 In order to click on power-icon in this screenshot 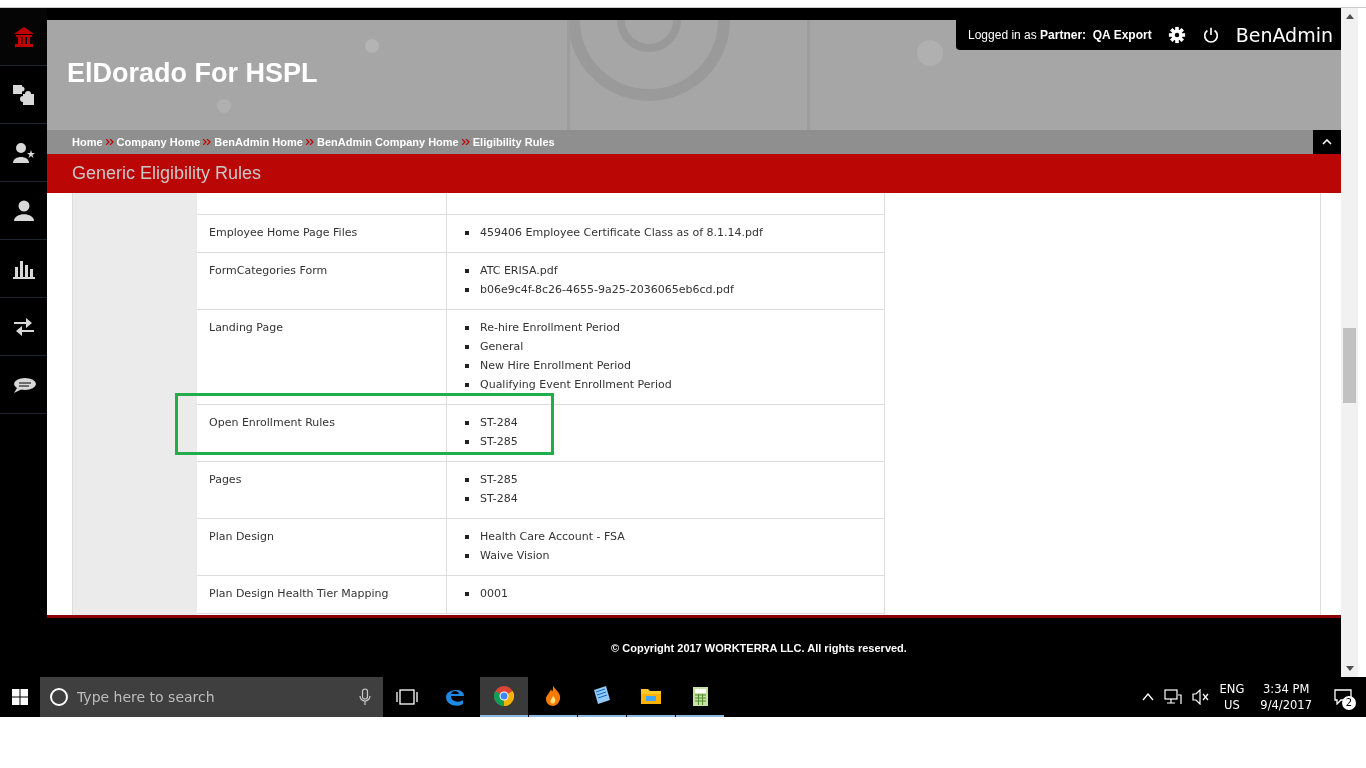, I will do `click(1210, 35)`.